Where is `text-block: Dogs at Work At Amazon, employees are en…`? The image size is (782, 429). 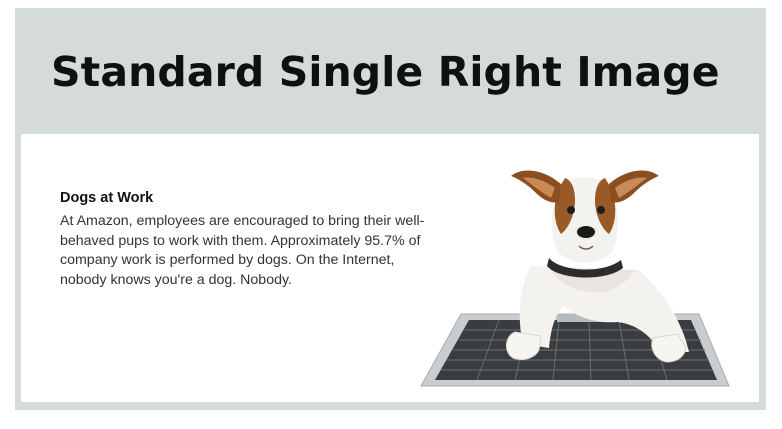
text-block: Dogs at Work At Amazon, employees are en… is located at coordinates (250, 240).